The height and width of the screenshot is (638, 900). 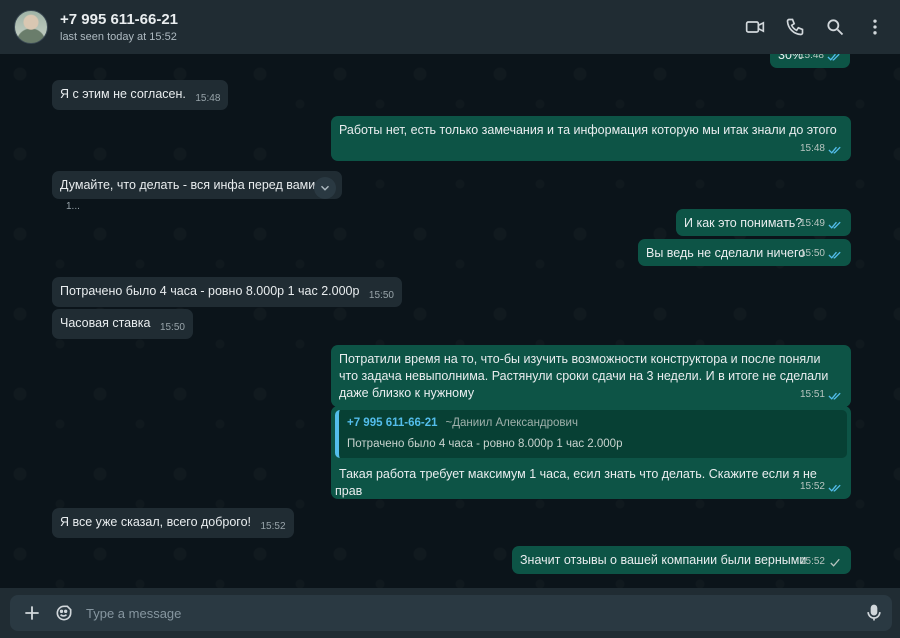 I want to click on message-incoming: Часовая ставка 15:50, so click(x=122, y=324).